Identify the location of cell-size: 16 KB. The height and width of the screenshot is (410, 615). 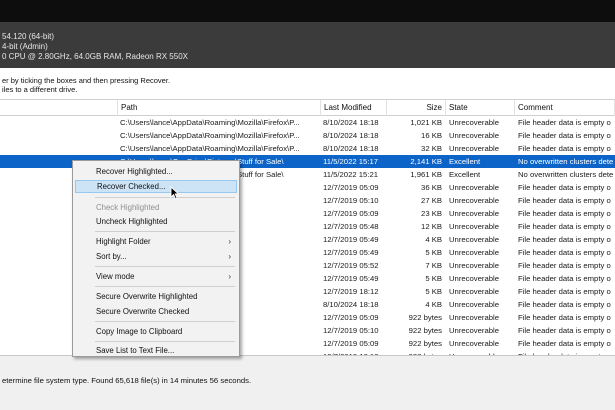
(431, 135).